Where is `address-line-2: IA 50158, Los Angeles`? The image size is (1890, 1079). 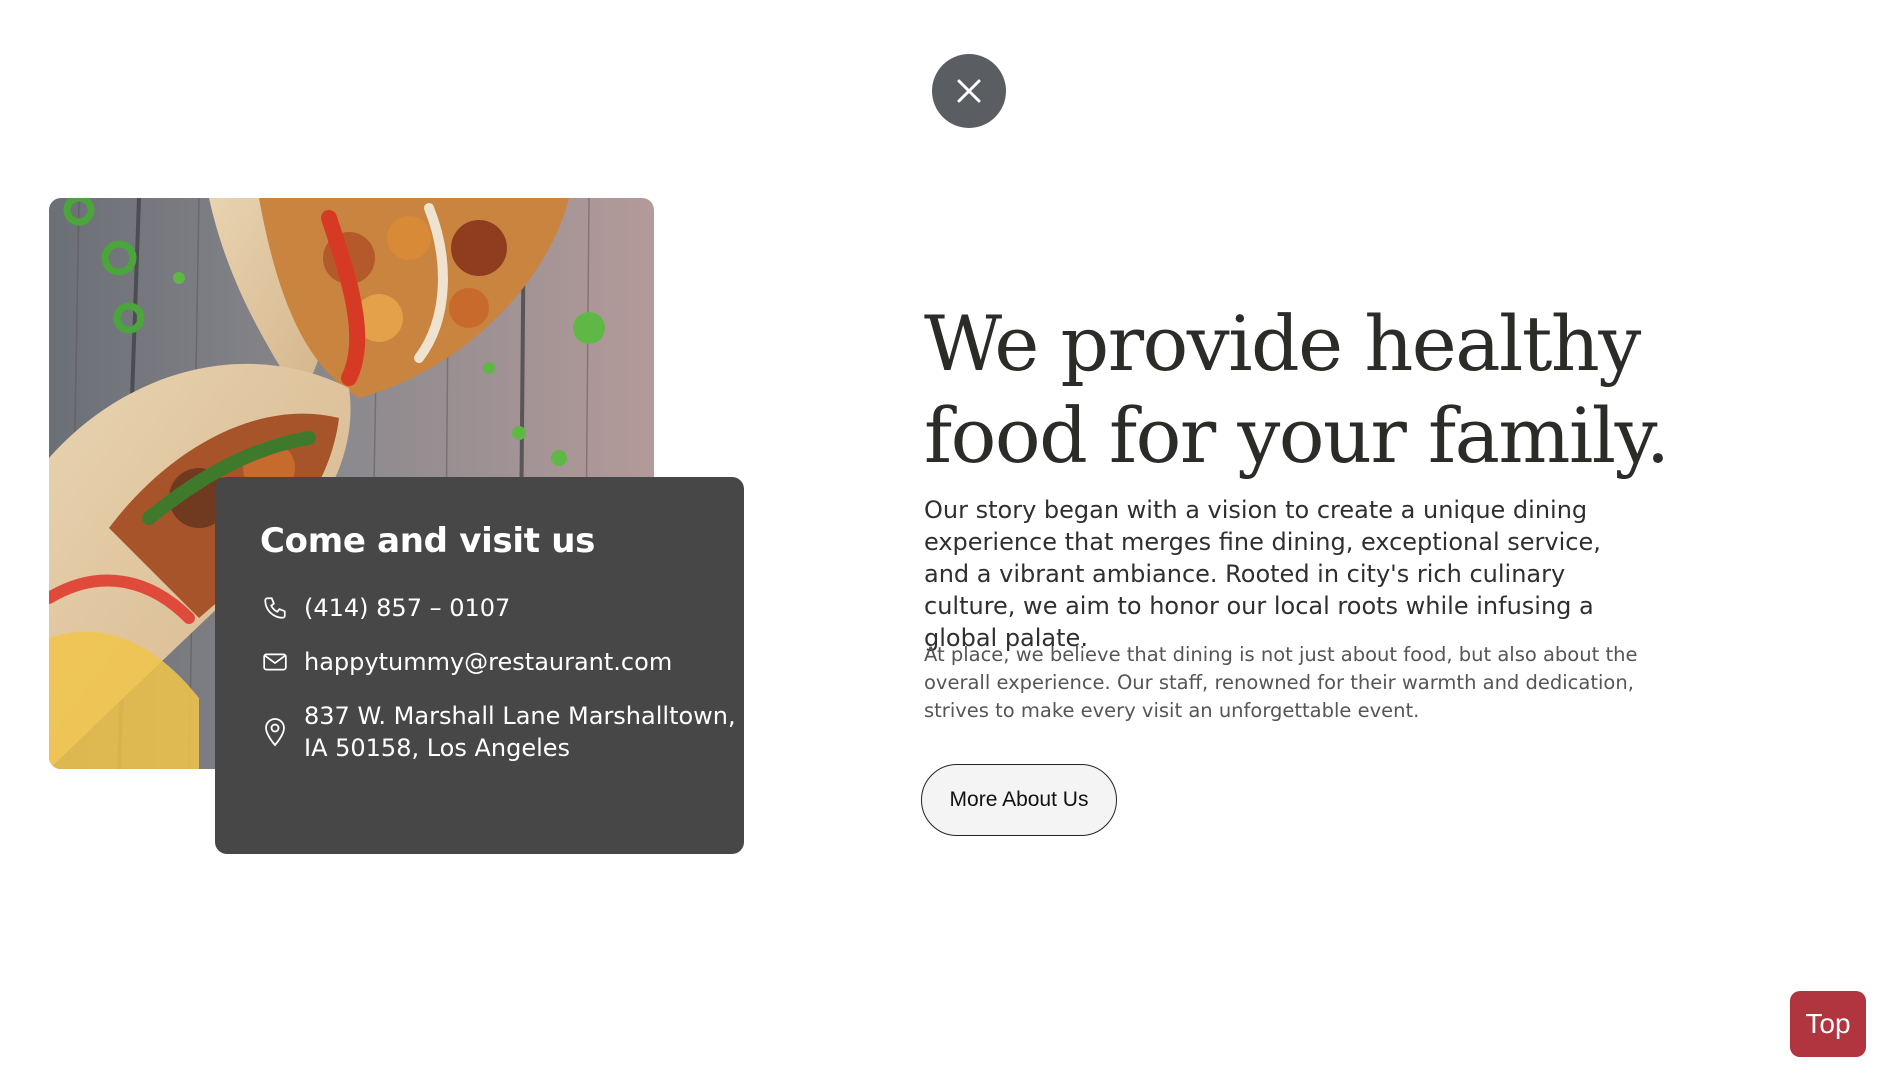 address-line-2: IA 50158, Los Angeles is located at coordinates (437, 747).